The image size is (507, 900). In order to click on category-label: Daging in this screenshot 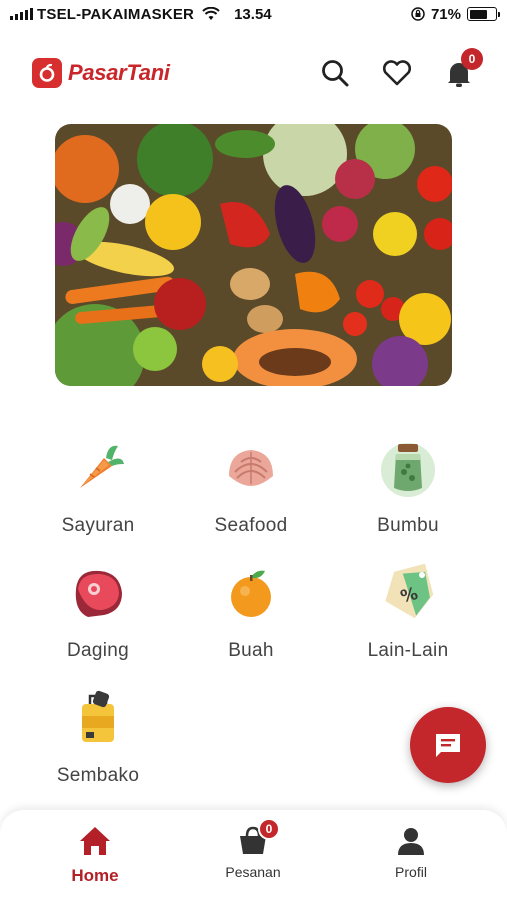, I will do `click(97, 650)`.